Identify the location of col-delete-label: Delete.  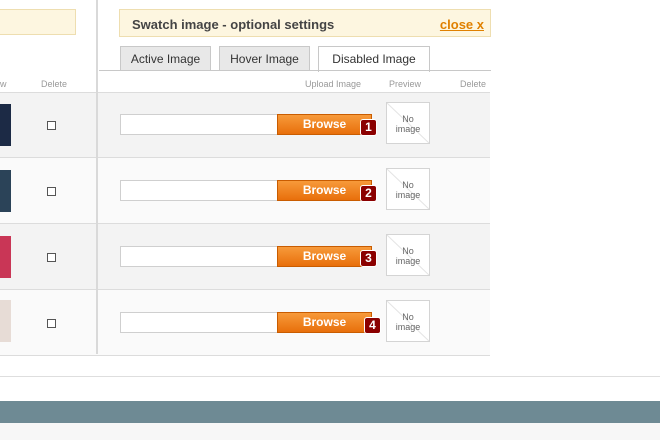
(54, 84).